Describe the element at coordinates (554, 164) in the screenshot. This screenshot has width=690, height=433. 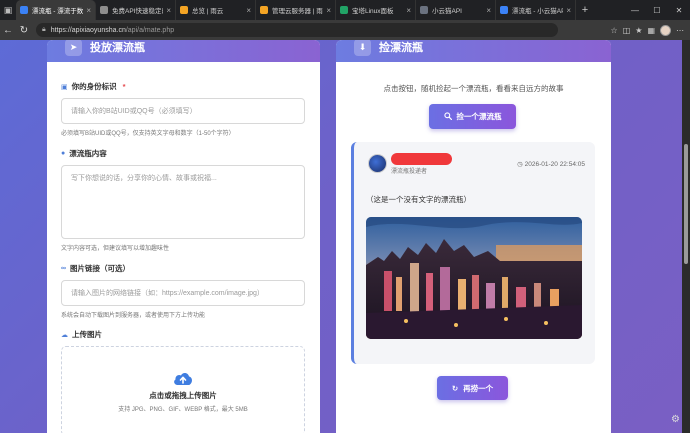
I see `bottle-time-text: 2026-01-20 22:54:05` at that location.